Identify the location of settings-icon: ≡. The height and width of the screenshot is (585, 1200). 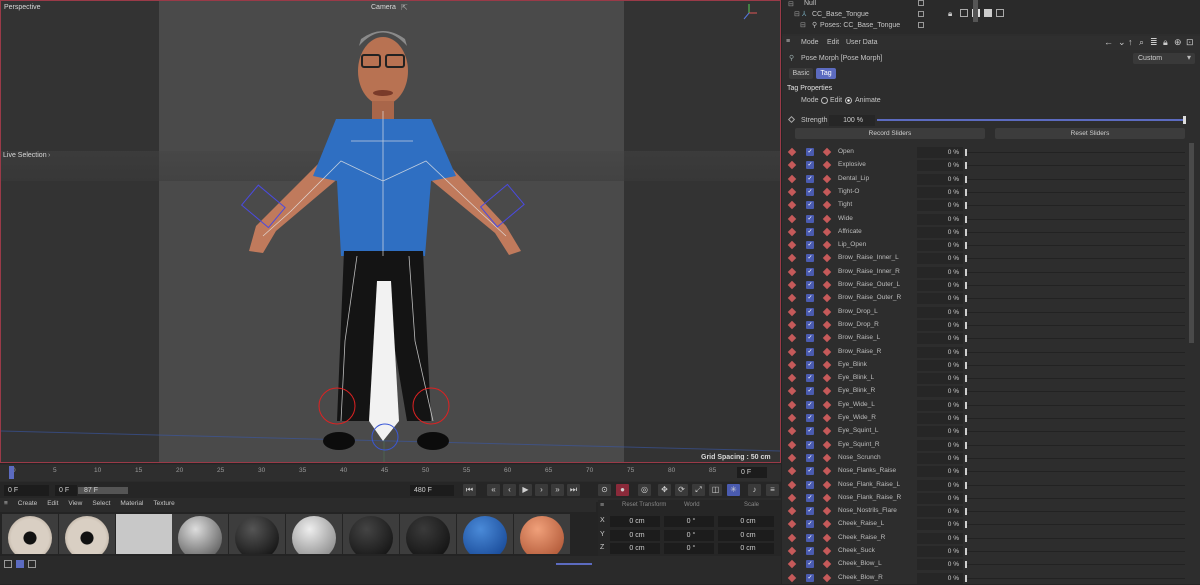
(772, 490).